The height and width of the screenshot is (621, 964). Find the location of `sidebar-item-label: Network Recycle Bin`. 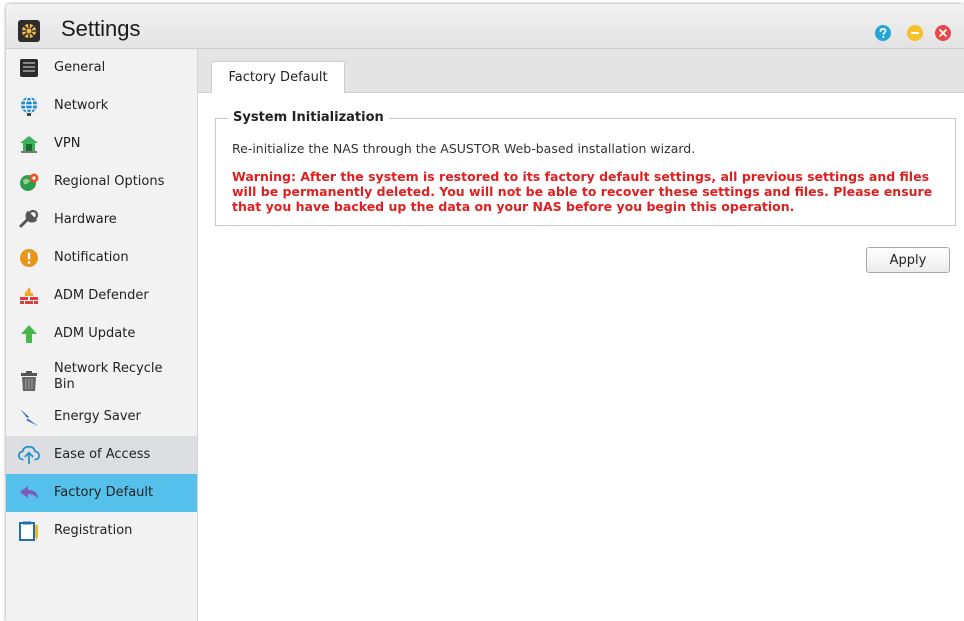

sidebar-item-label: Network Recycle Bin is located at coordinates (108, 376).